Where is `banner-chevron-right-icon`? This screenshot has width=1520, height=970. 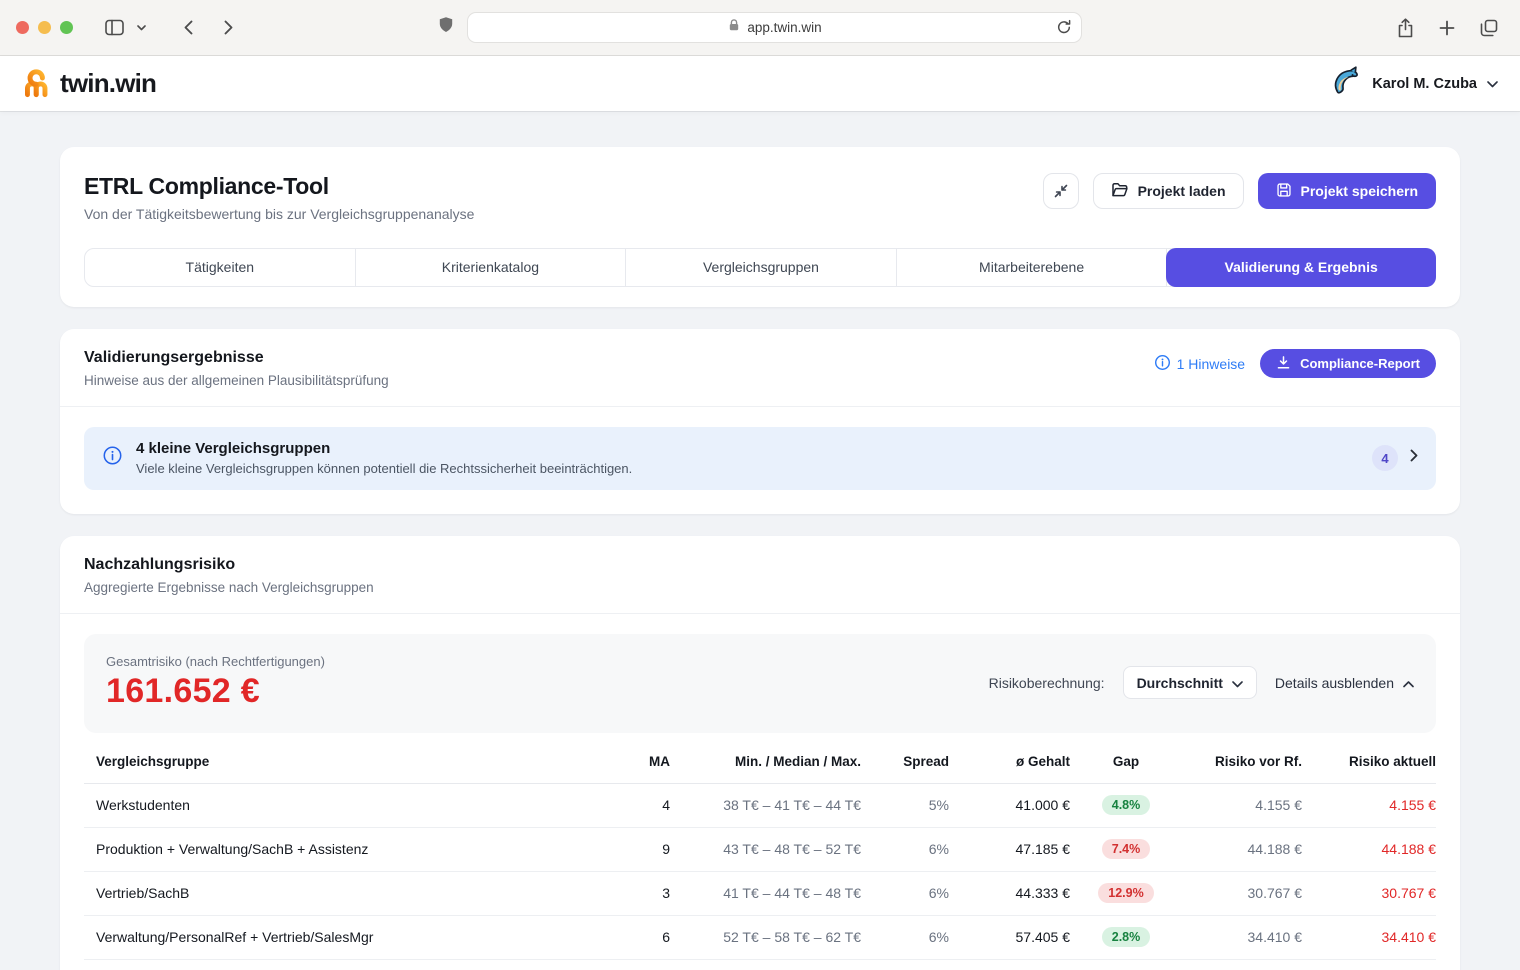
banner-chevron-right-icon is located at coordinates (1414, 458).